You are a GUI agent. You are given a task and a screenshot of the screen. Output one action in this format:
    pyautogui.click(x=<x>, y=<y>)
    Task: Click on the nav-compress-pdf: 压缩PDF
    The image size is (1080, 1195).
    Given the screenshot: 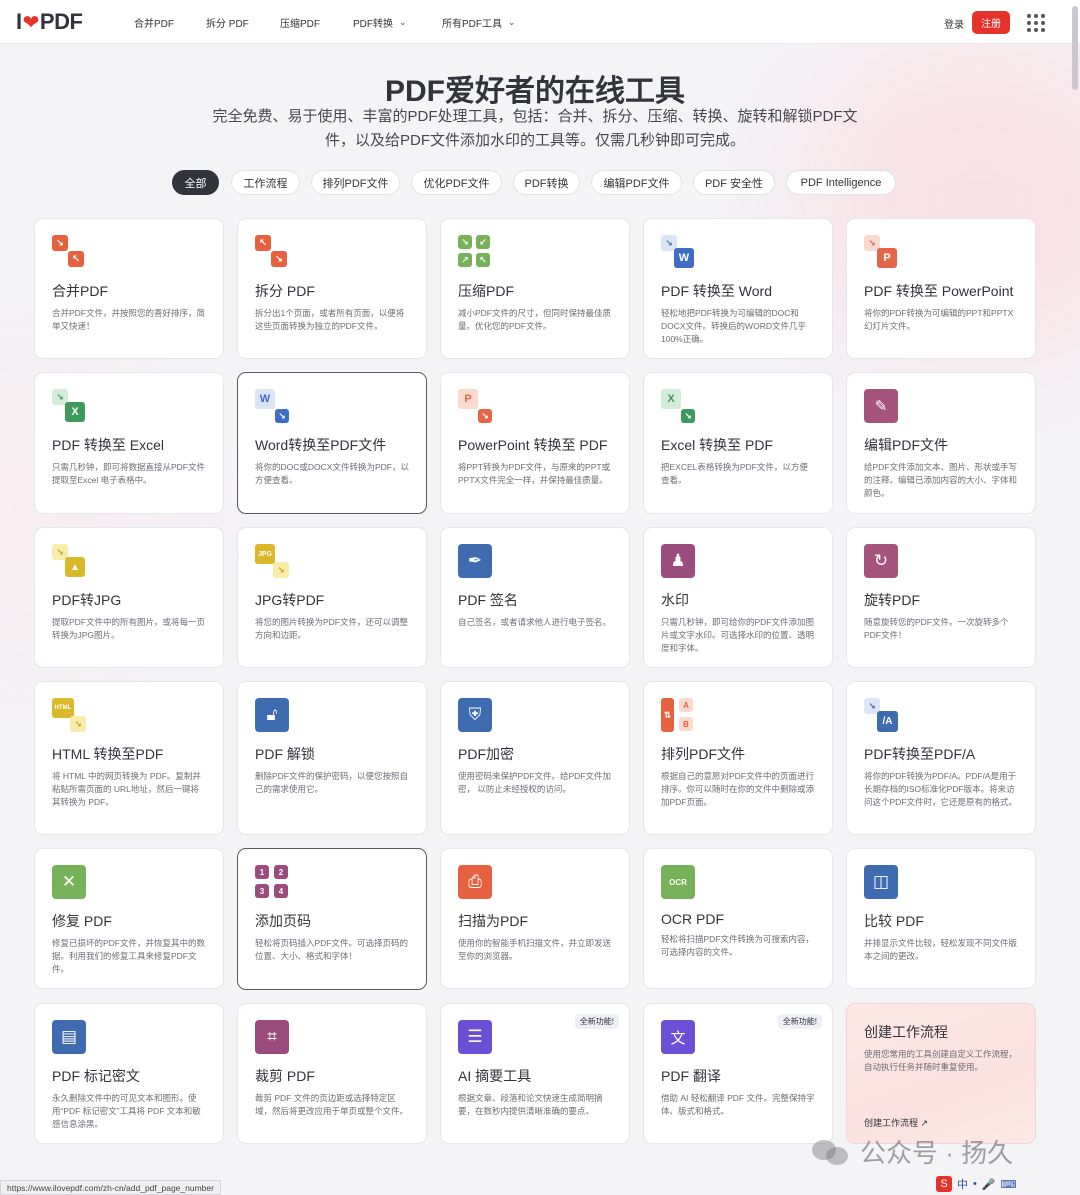 What is the action you would take?
    pyautogui.click(x=300, y=22)
    